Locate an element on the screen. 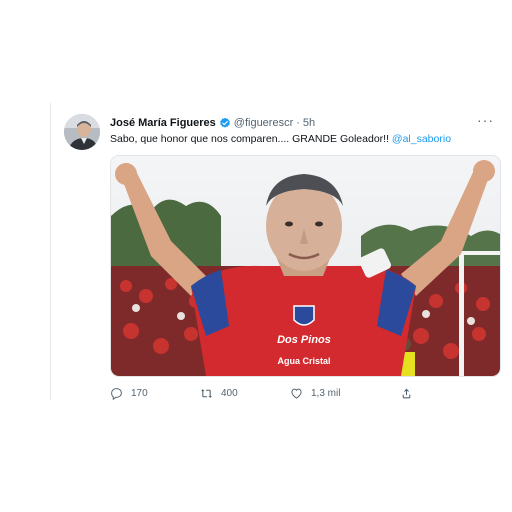 Image resolution: width=512 pixels, height=512 pixels. tweet-action-bar: 170 400 1,3 mil is located at coordinates (280, 393).